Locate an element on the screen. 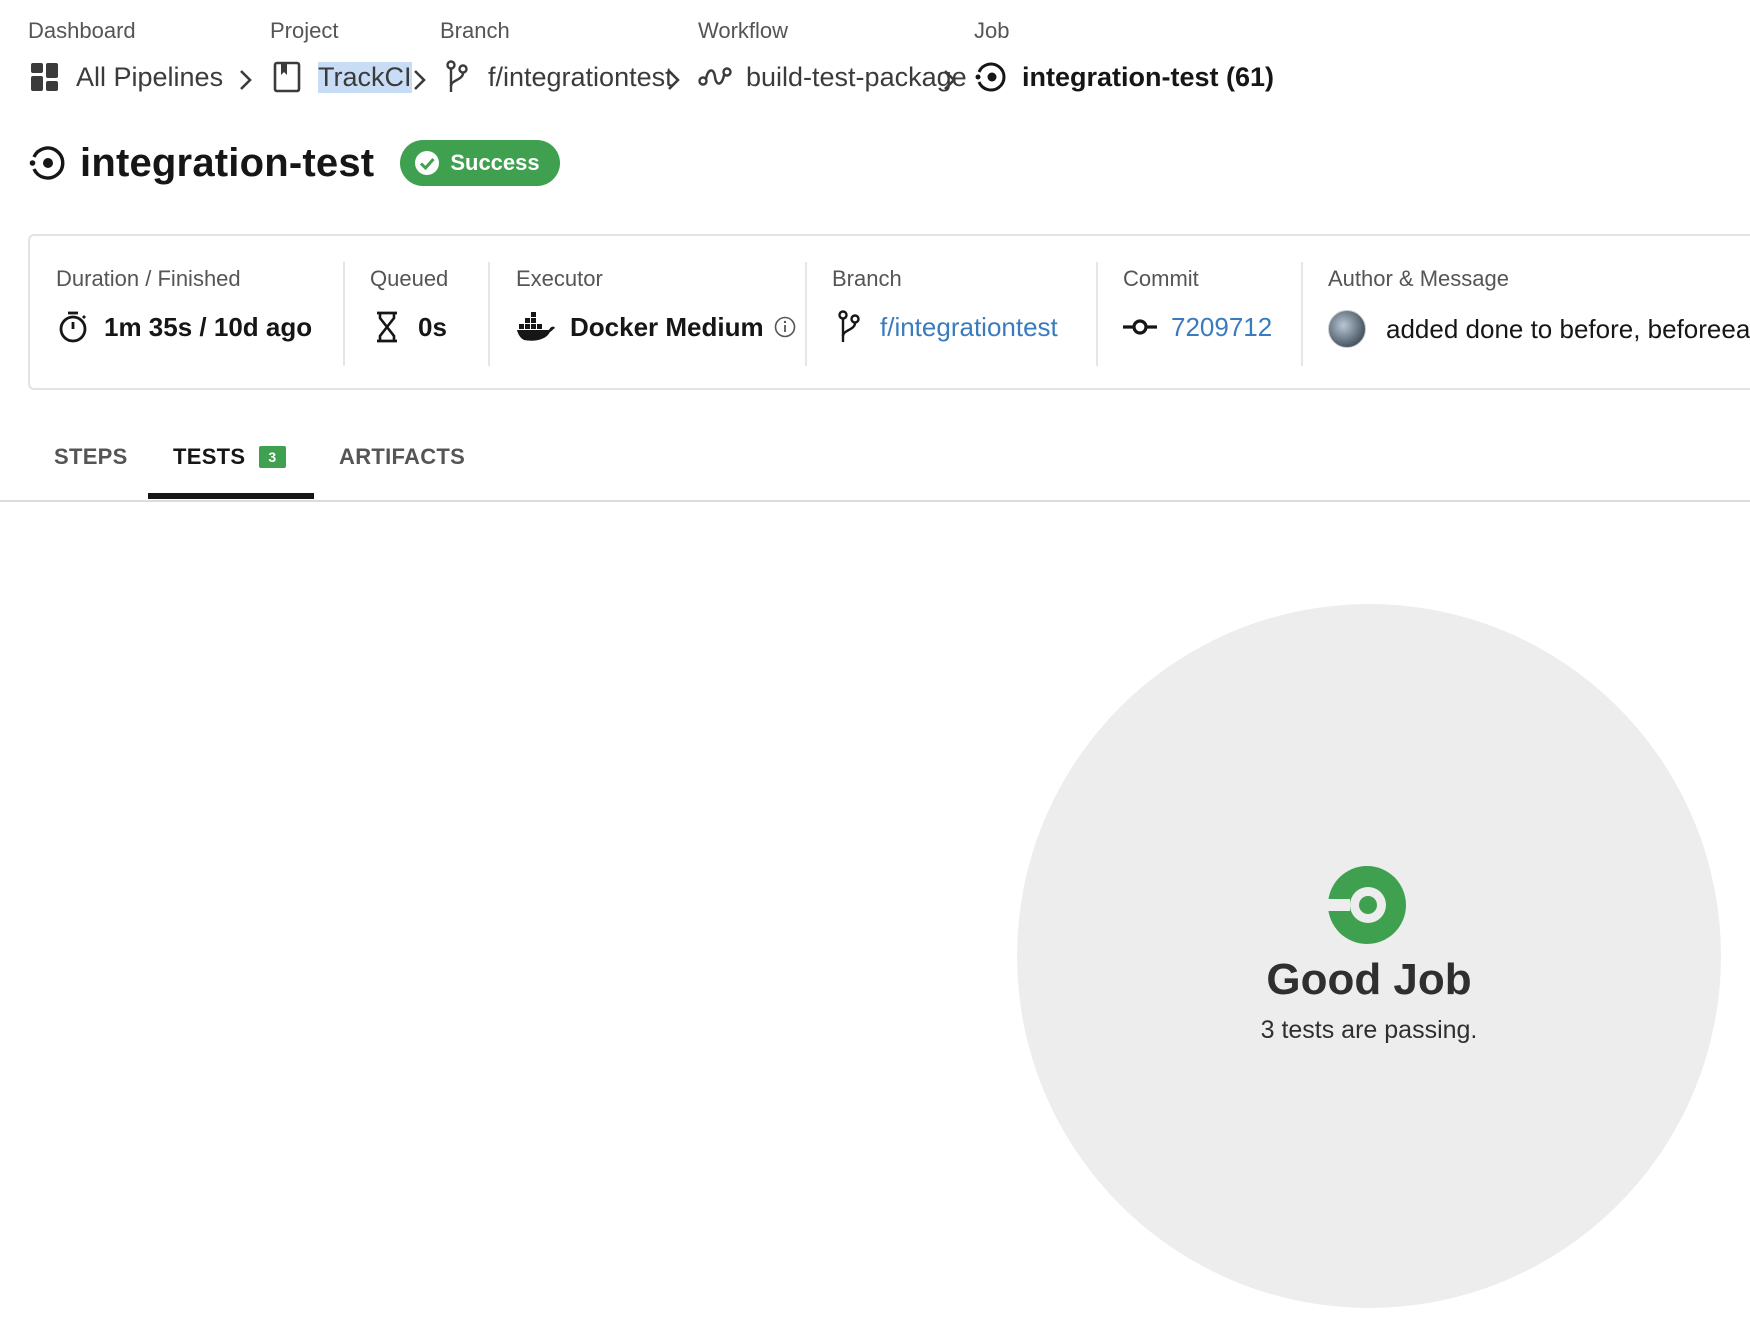  executor-text: Docker Medium is located at coordinates (667, 326).